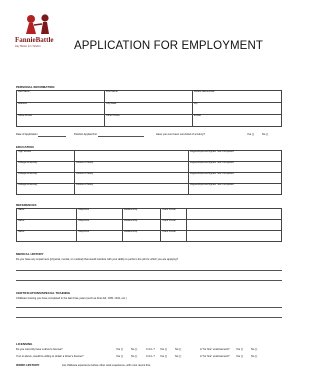 The image size is (320, 386). What do you see at coordinates (30, 254) in the screenshot?
I see `medical-heading: MEDICAL HISTORY` at bounding box center [30, 254].